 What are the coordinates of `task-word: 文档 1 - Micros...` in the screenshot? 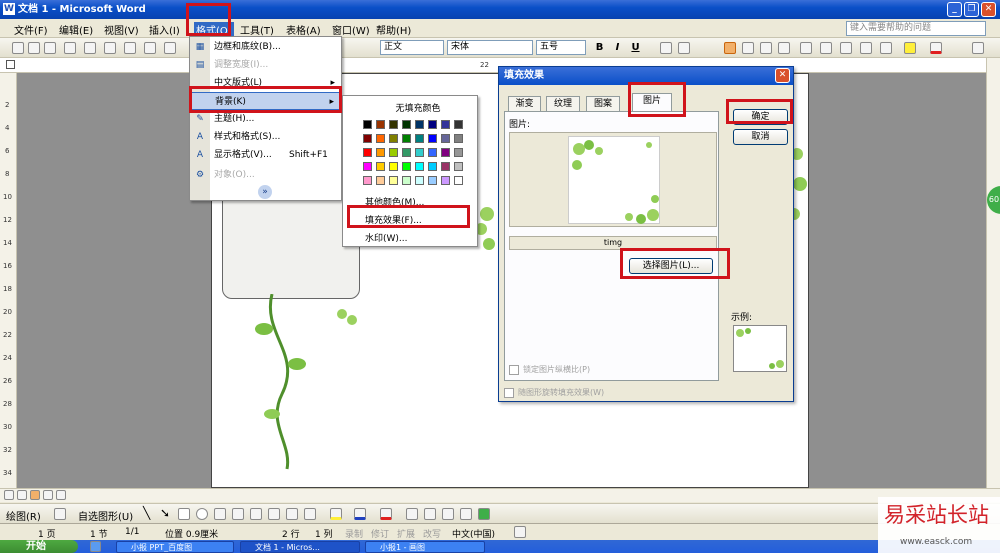 It's located at (300, 547).